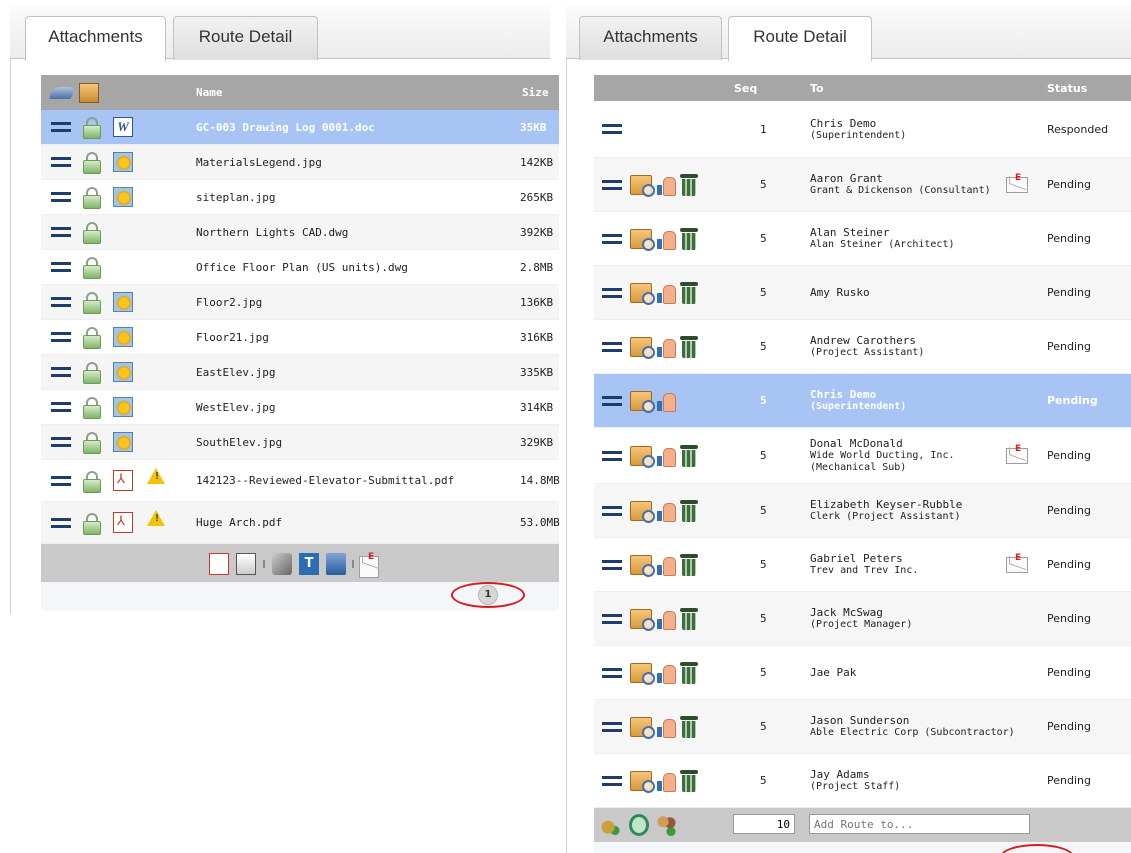  Describe the element at coordinates (325, 480) in the screenshot. I see `attachment-name: 142123--Reviewed-Elevator-Submittal.pdf` at that location.